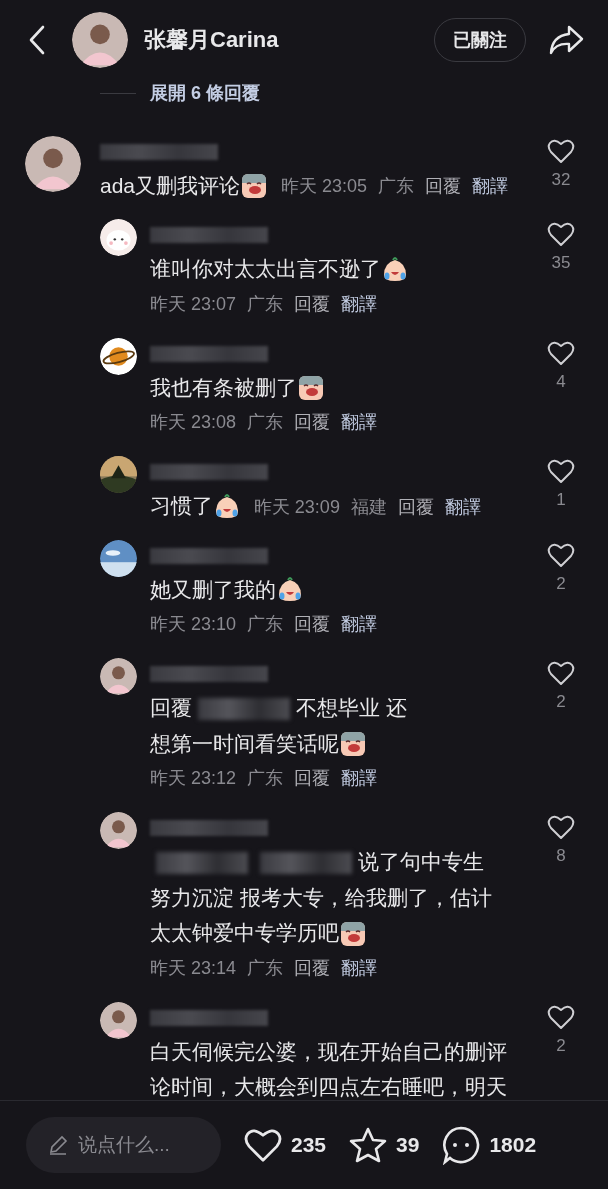 This screenshot has height=1189, width=608. What do you see at coordinates (213, 590) in the screenshot?
I see `comment-text: 她又删了我的` at bounding box center [213, 590].